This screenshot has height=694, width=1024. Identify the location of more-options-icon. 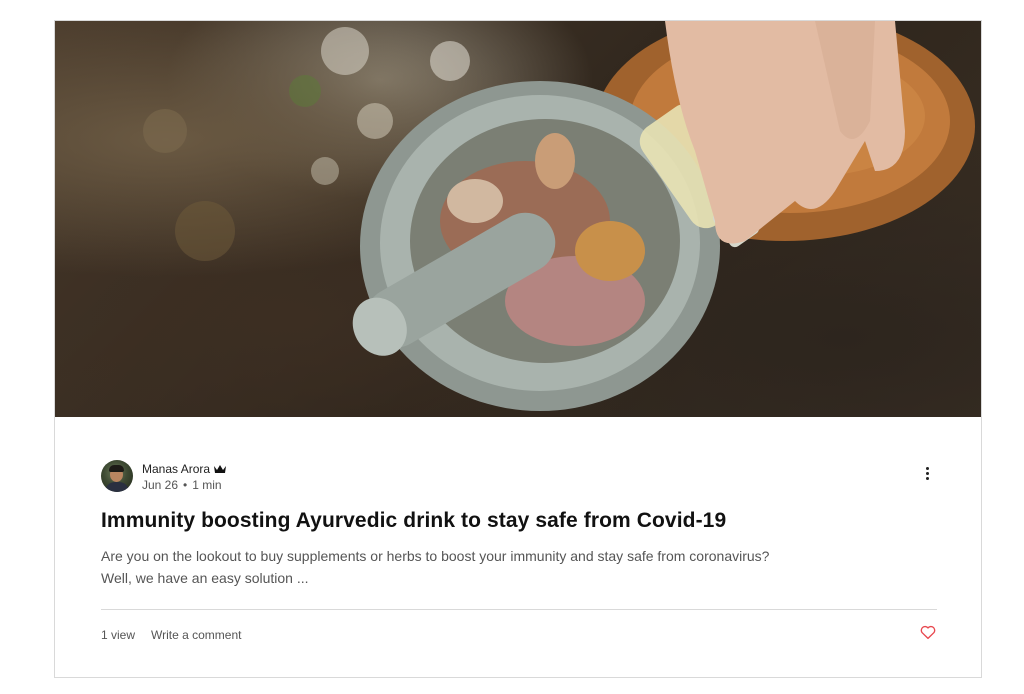
(927, 474).